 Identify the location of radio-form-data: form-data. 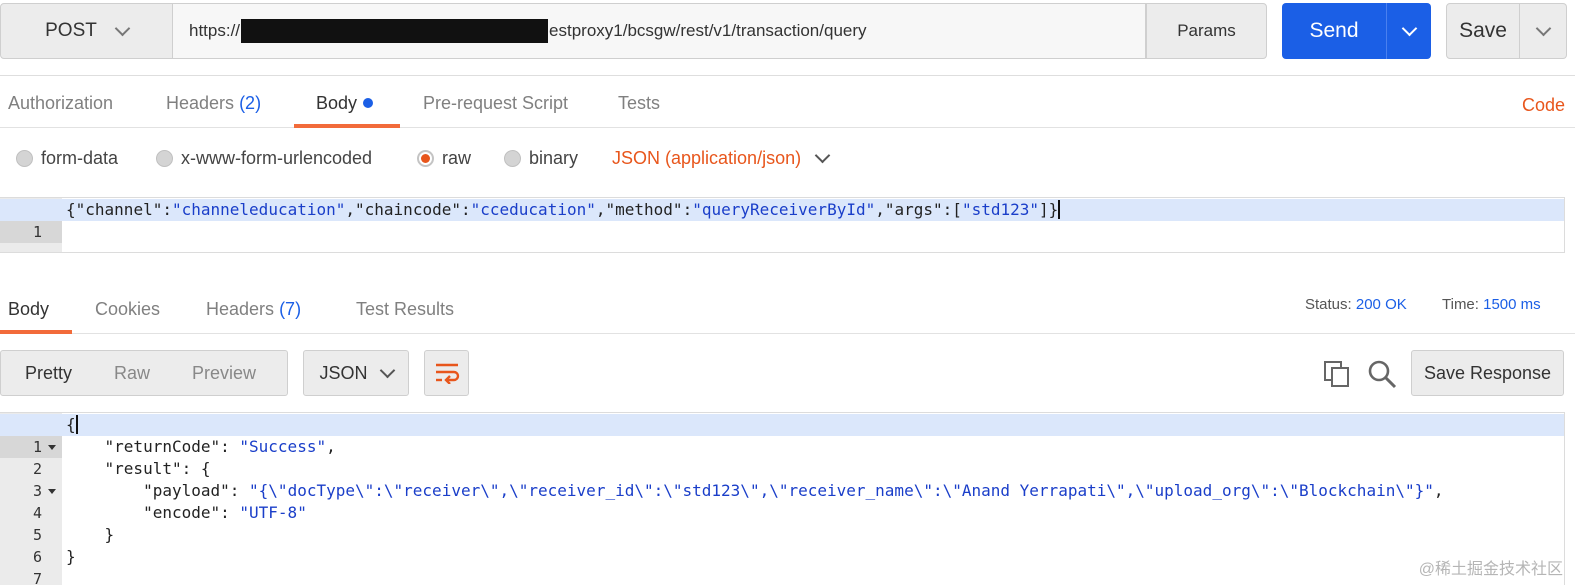
(67, 158).